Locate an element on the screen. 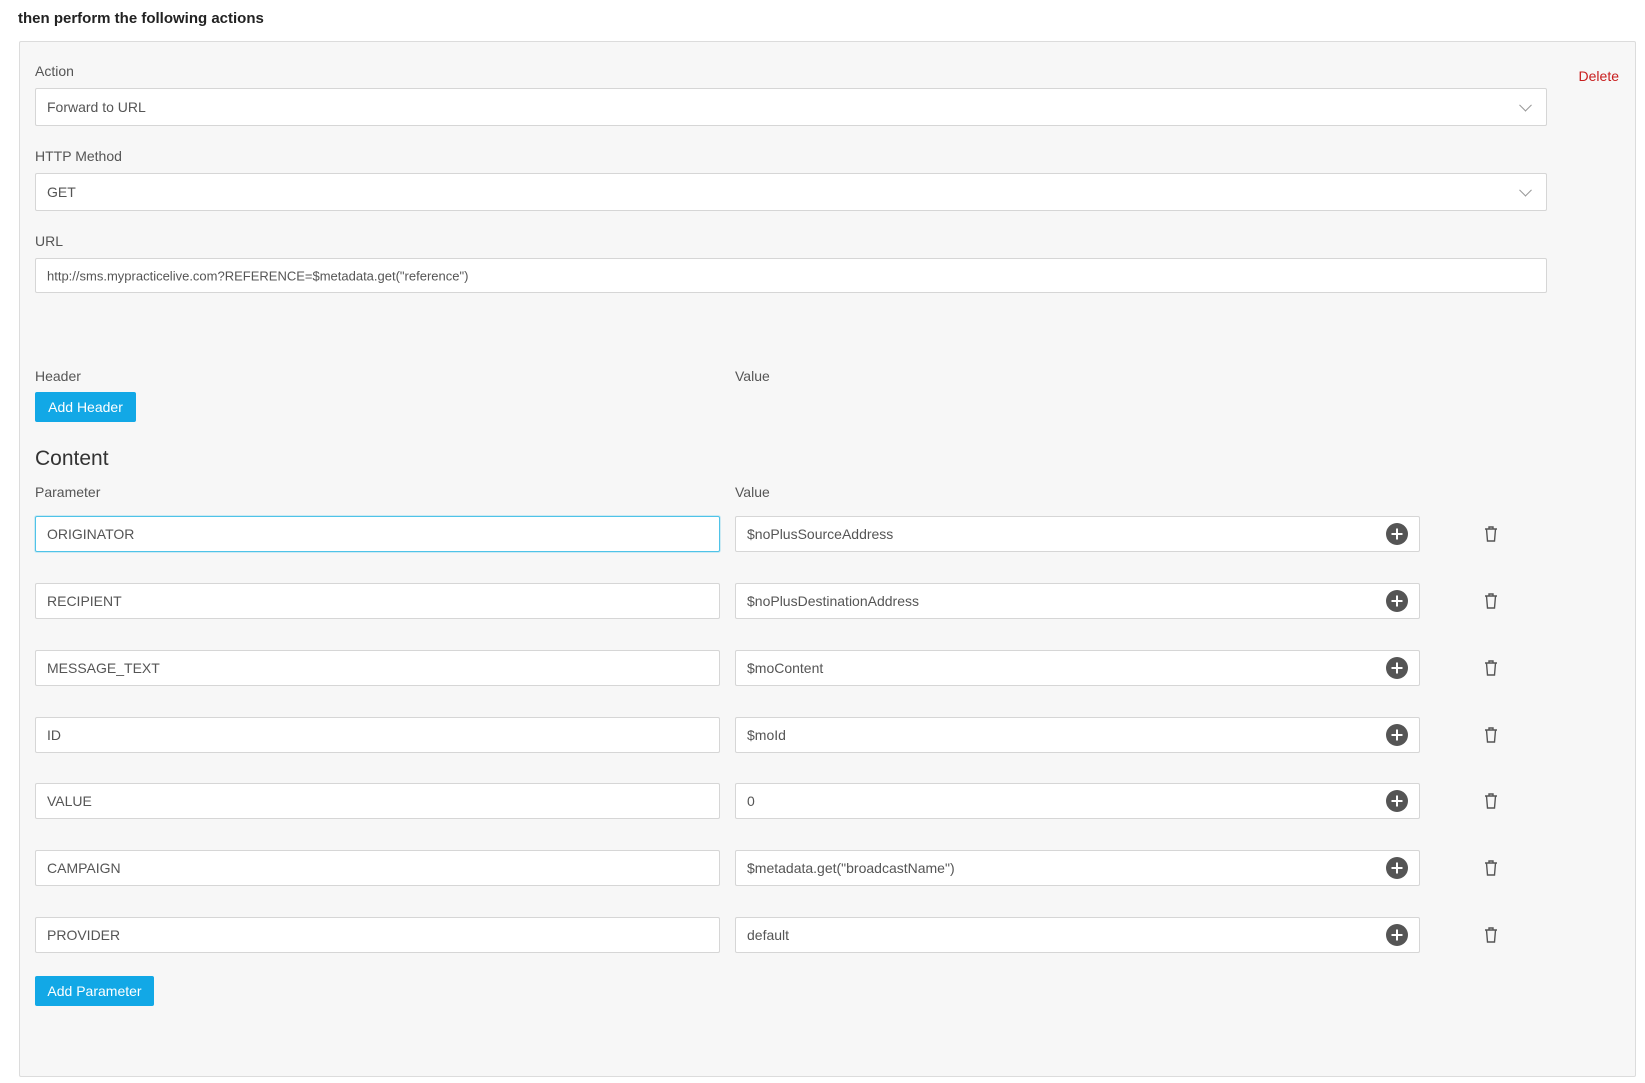  value-input-value: $moContent is located at coordinates (785, 668).